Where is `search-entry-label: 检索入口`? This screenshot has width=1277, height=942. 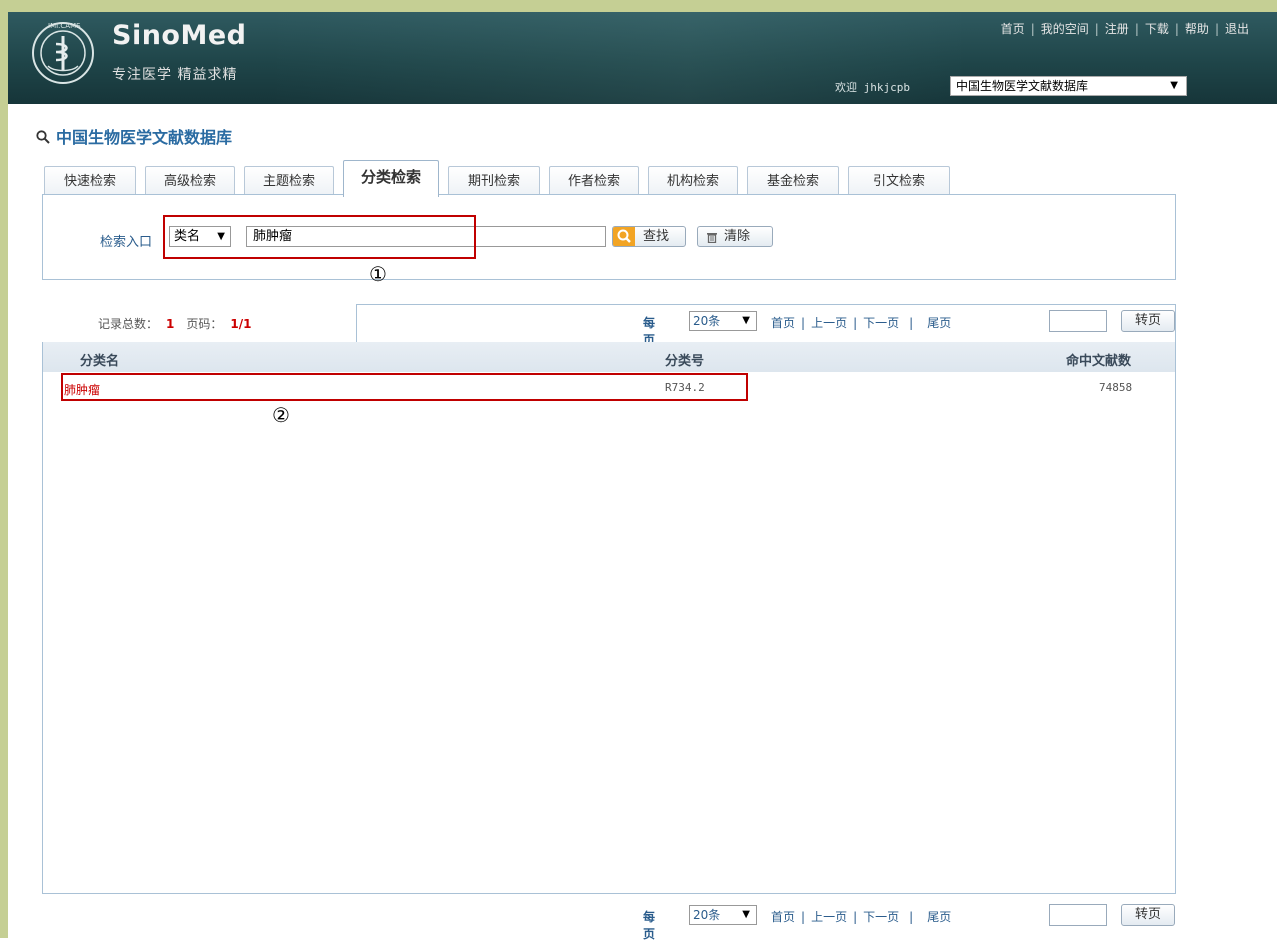 search-entry-label: 检索入口 is located at coordinates (126, 242).